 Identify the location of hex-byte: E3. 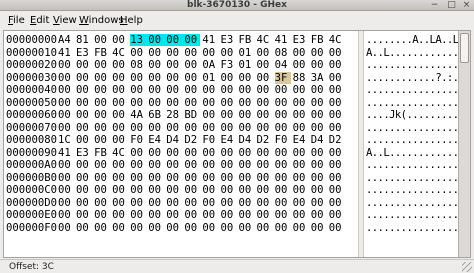
(301, 40).